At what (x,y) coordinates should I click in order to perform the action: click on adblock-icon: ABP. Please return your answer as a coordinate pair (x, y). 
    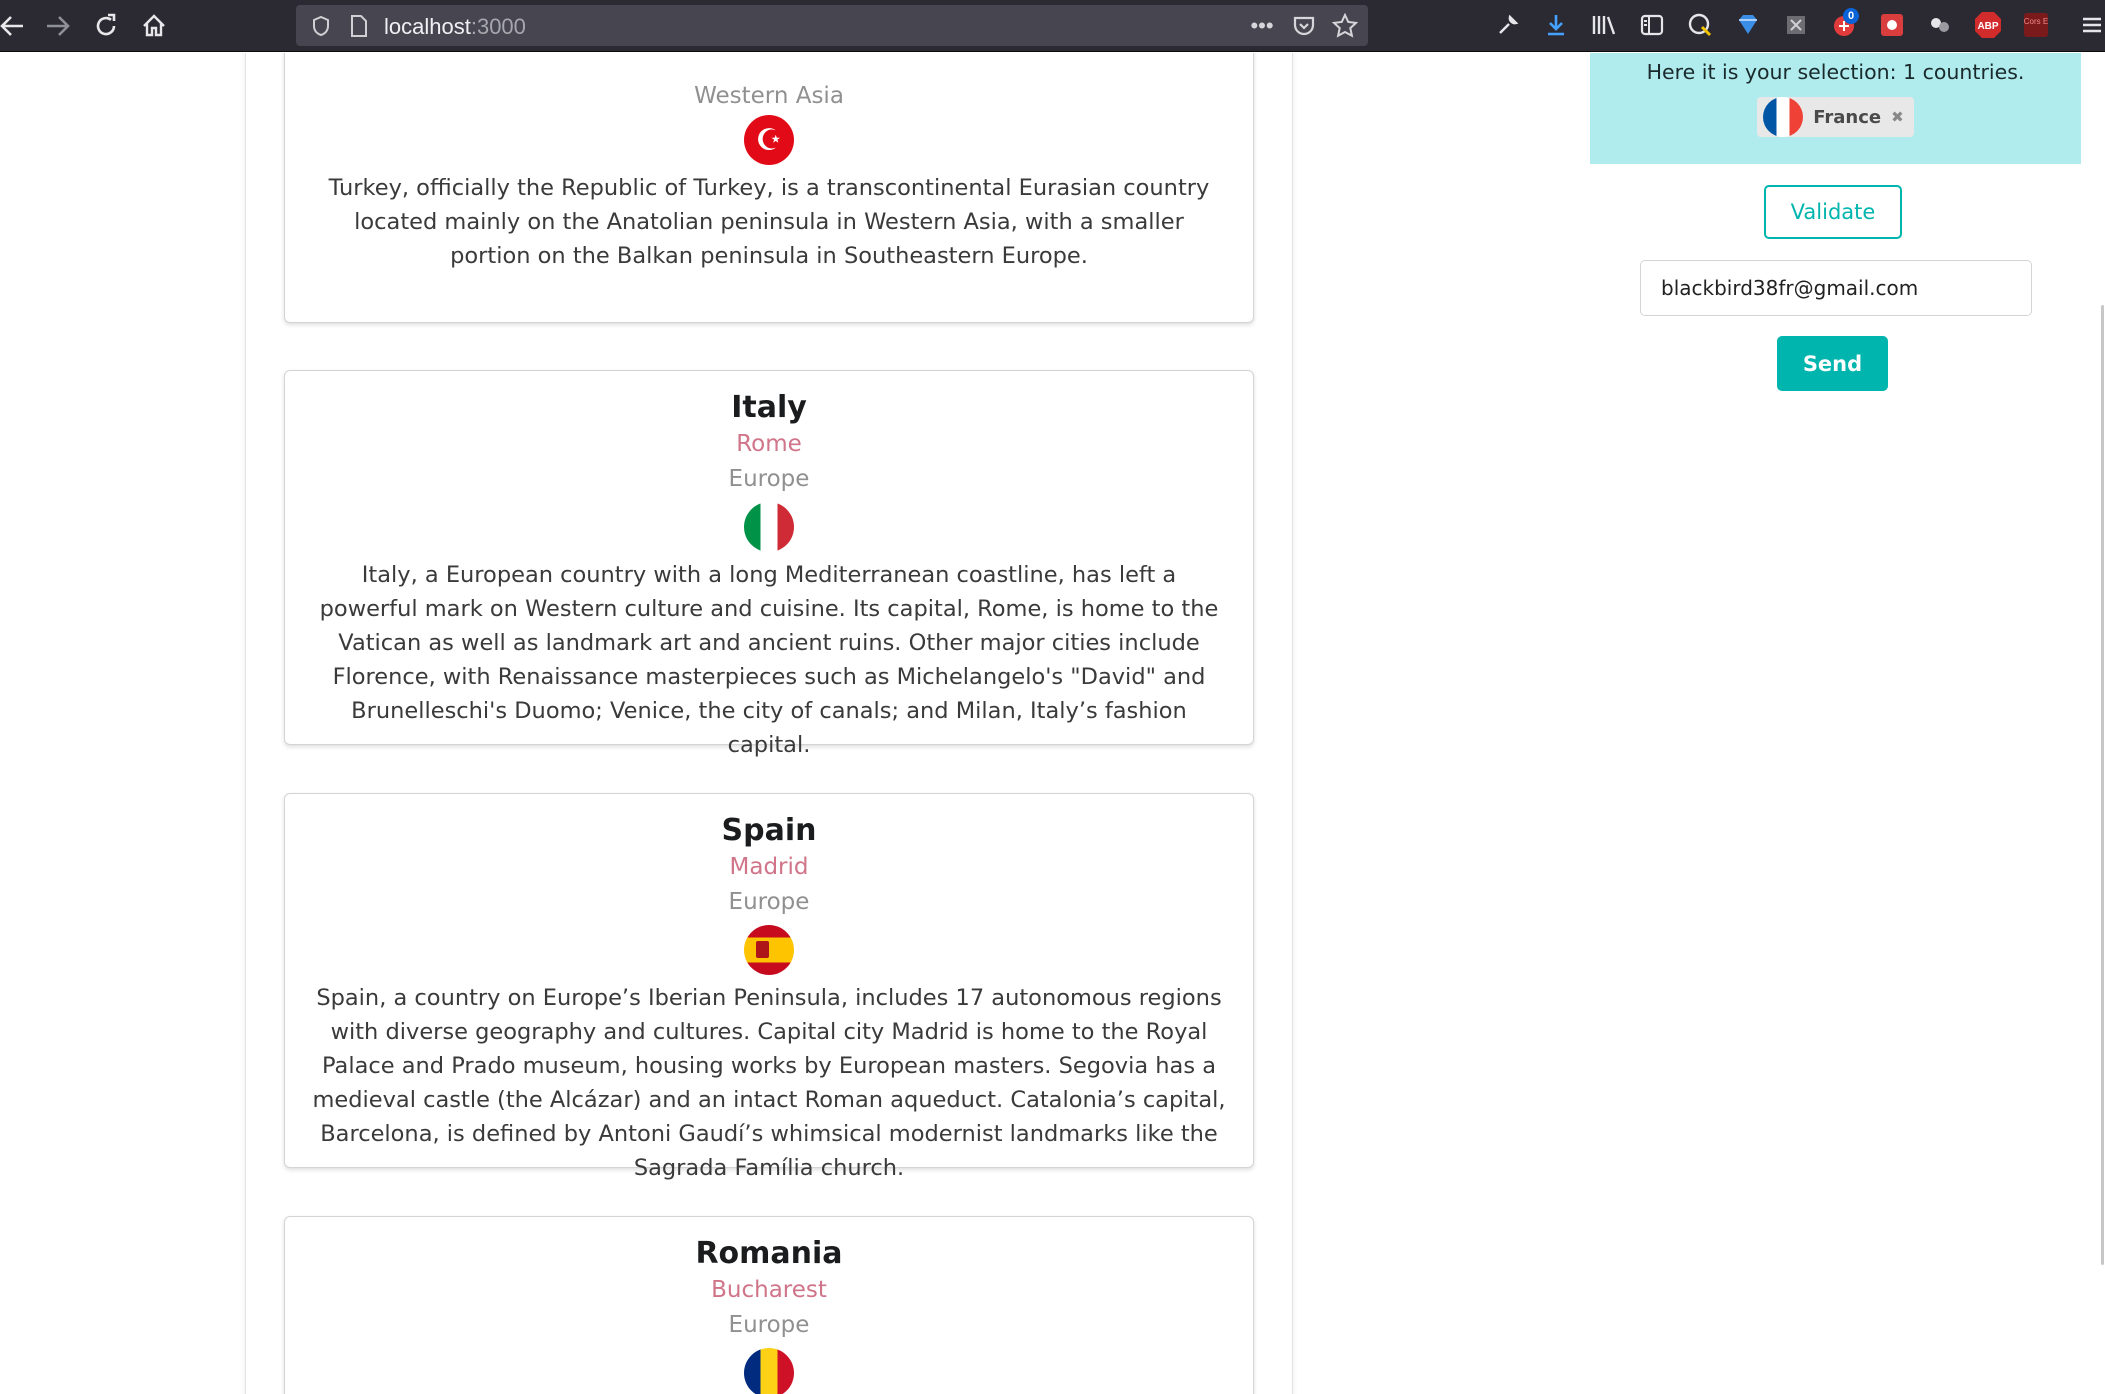
    Looking at the image, I should click on (1988, 25).